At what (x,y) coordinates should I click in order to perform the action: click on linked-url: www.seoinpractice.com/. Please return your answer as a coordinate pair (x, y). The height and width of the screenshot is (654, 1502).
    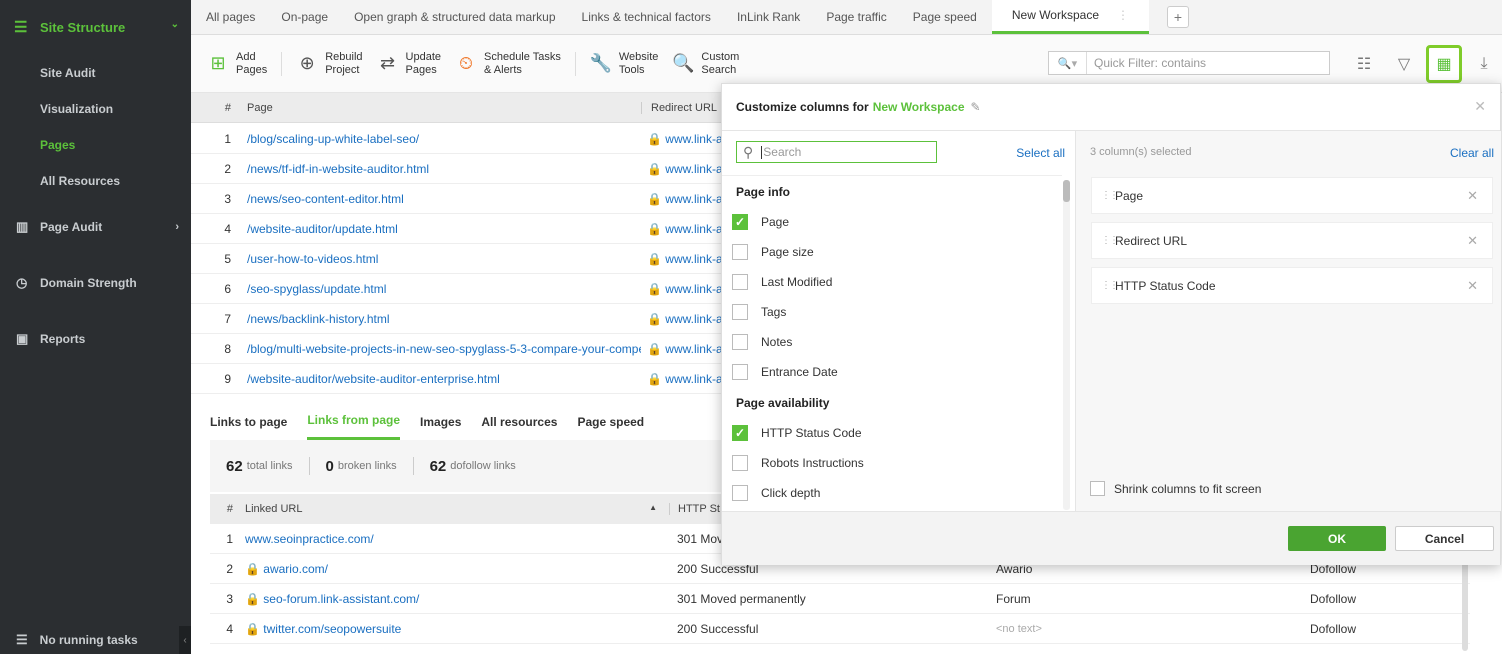
    Looking at the image, I should click on (457, 539).